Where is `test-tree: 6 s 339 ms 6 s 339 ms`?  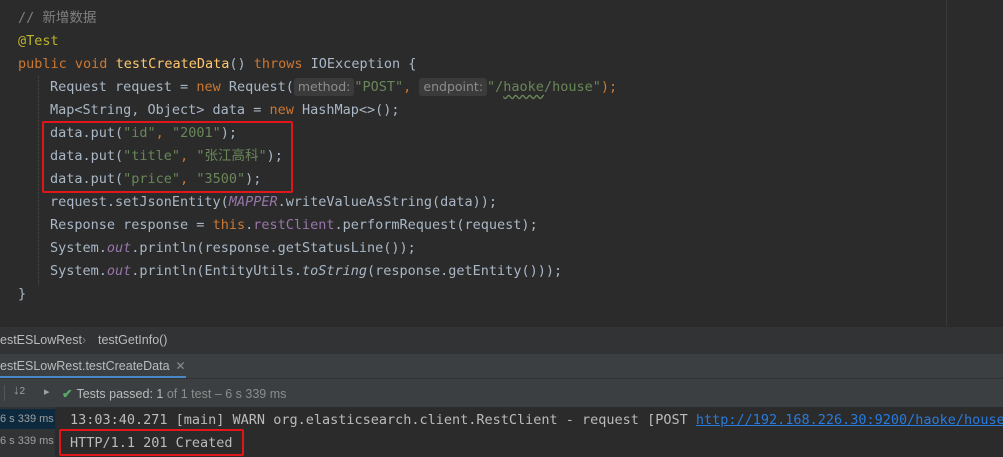 test-tree: 6 s 339 ms 6 s 339 ms is located at coordinates (28, 432).